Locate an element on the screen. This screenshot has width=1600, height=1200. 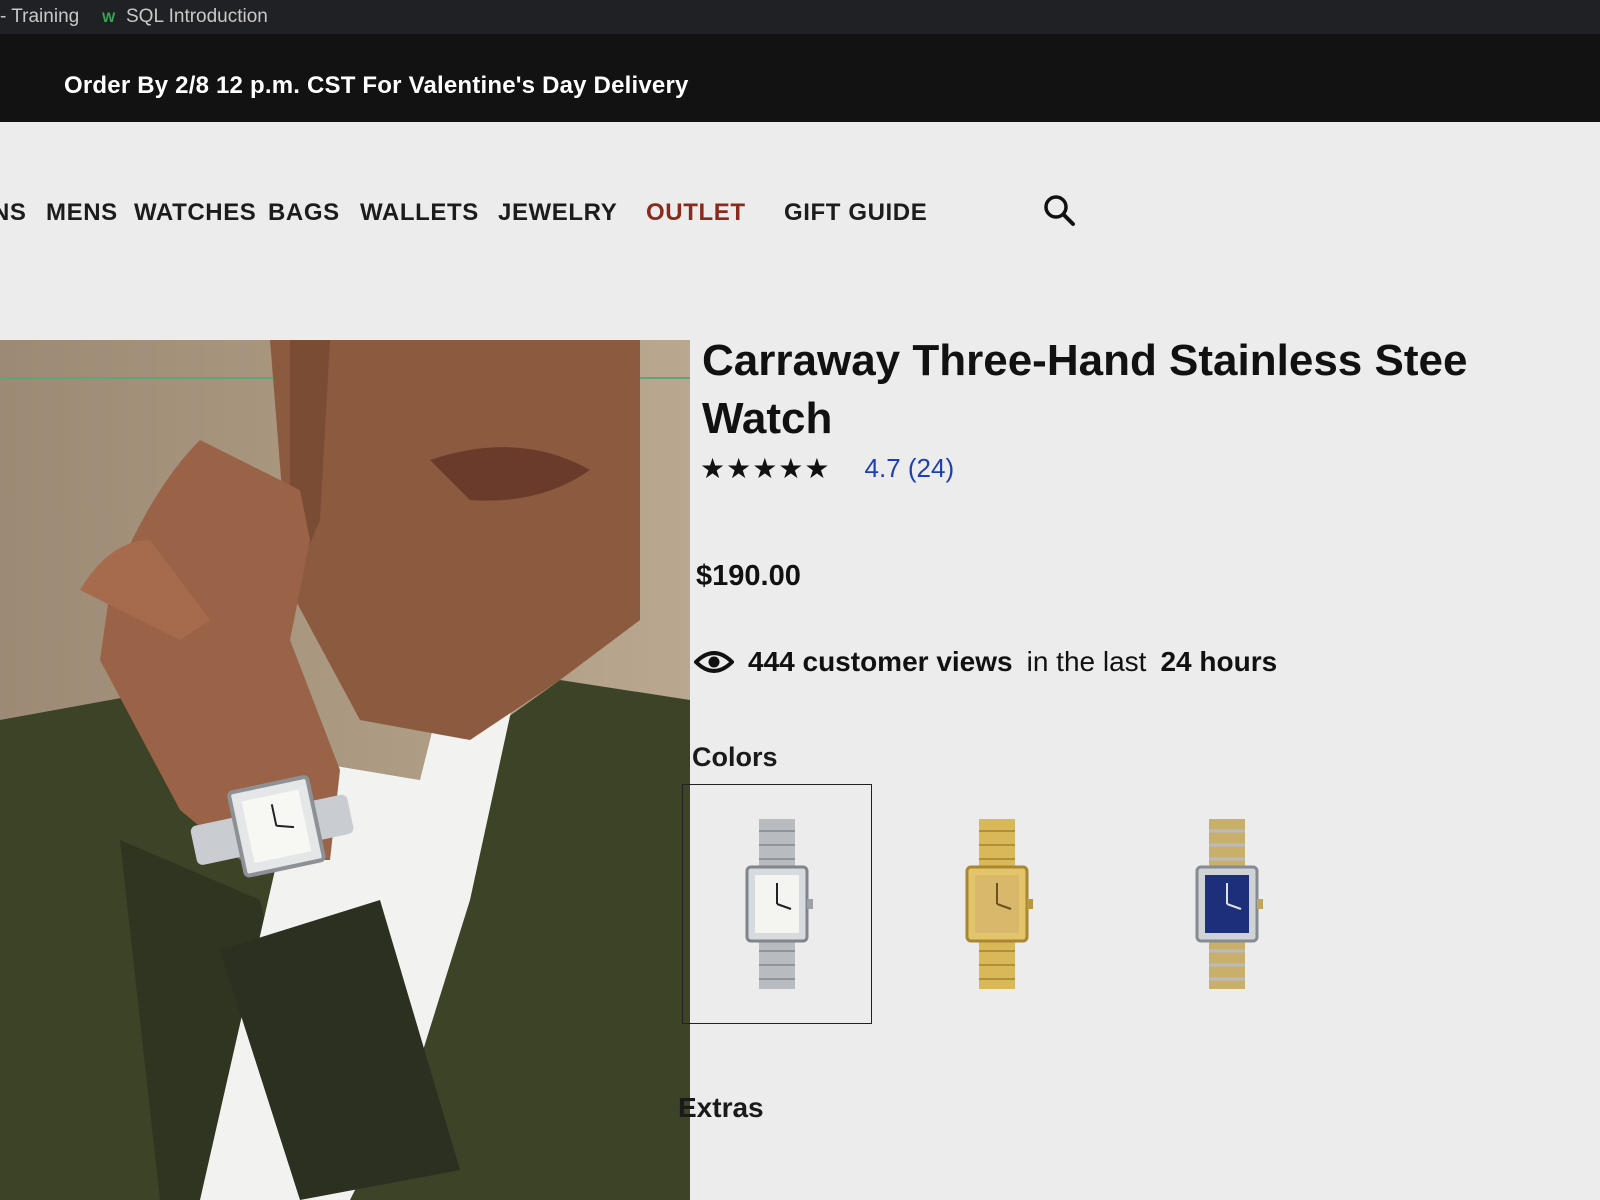
nav-item-gift-guide: GIFT GUIDE is located at coordinates (855, 213).